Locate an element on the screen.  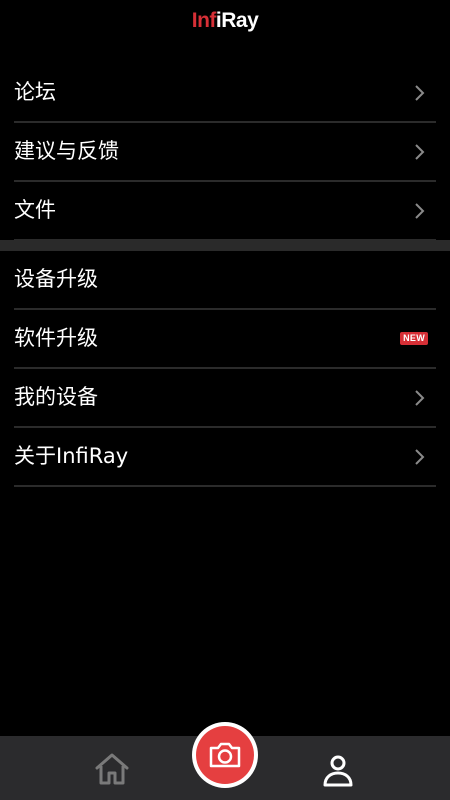
camera-icon is located at coordinates (225, 755).